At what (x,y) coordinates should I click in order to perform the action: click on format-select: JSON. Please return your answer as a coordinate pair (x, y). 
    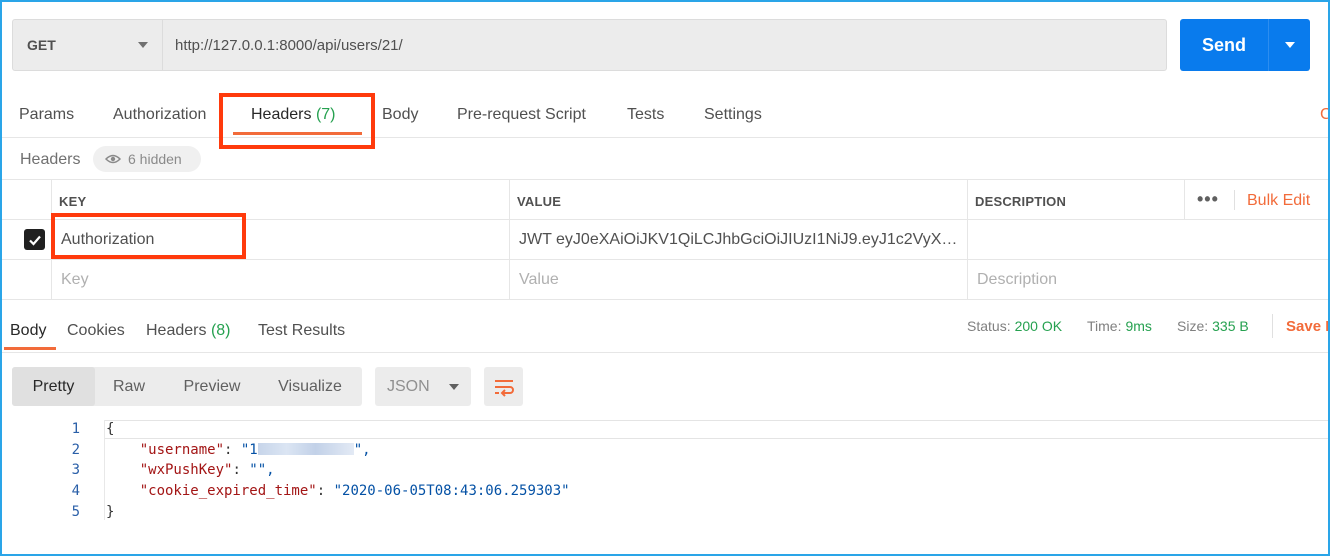
    Looking at the image, I should click on (423, 386).